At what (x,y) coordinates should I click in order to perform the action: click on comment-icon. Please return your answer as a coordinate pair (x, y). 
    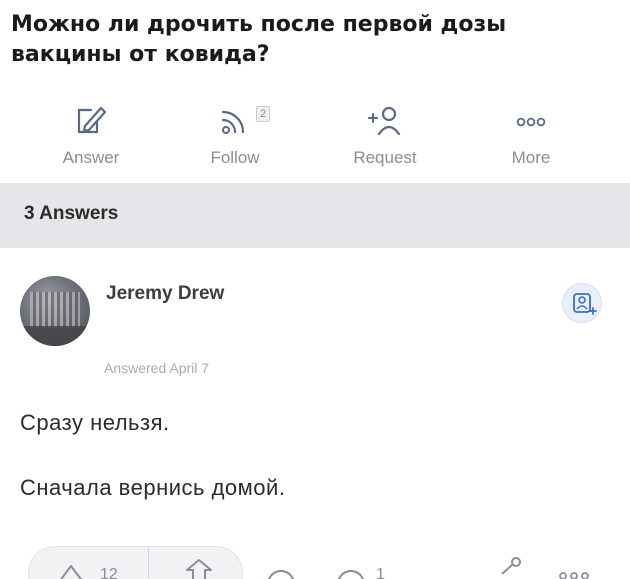
    Looking at the image, I should click on (351, 569).